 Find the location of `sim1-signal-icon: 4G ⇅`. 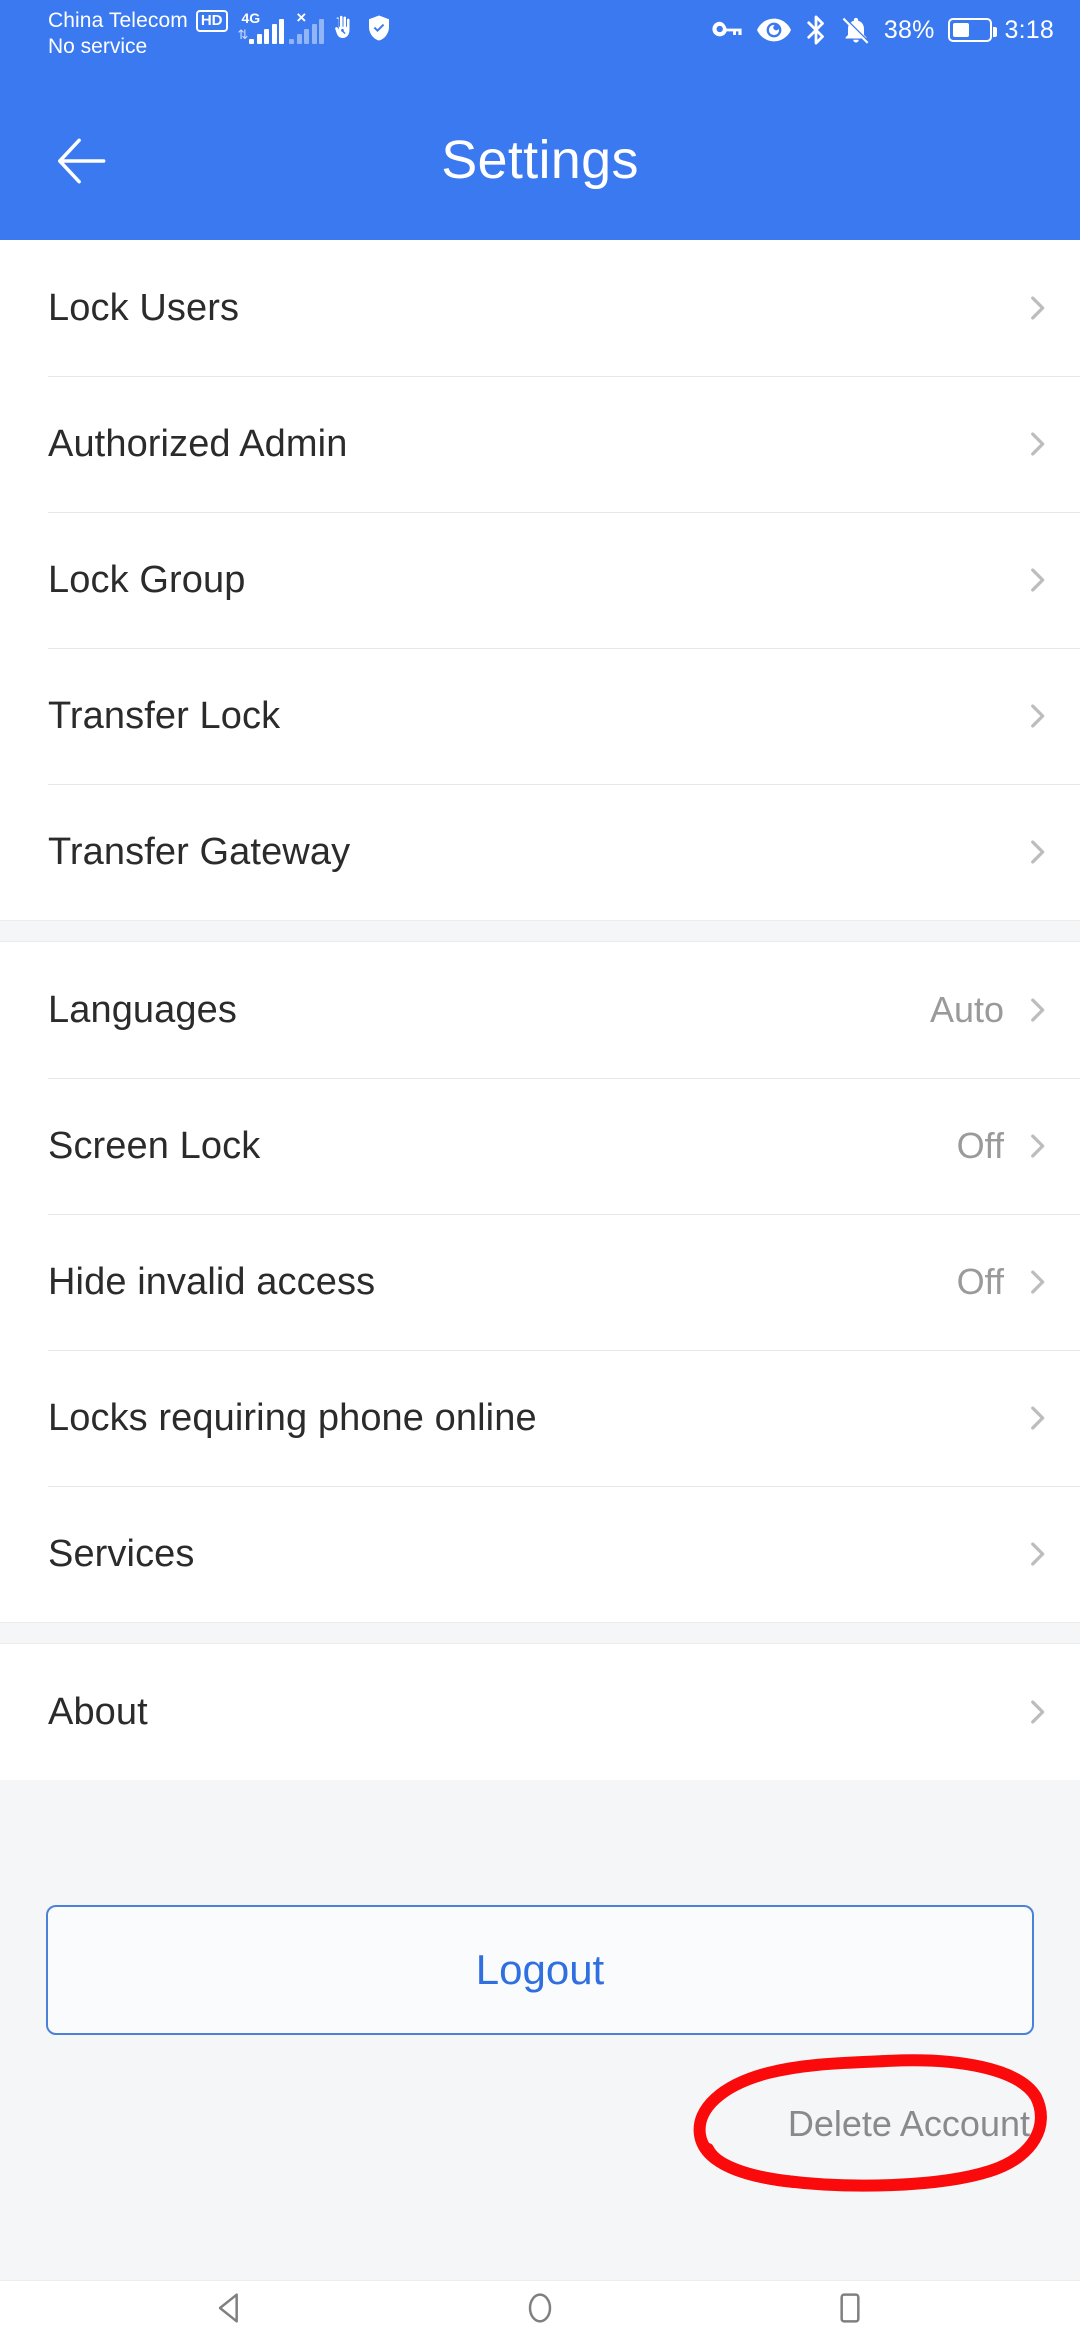

sim1-signal-icon: 4G ⇅ is located at coordinates (261, 27).